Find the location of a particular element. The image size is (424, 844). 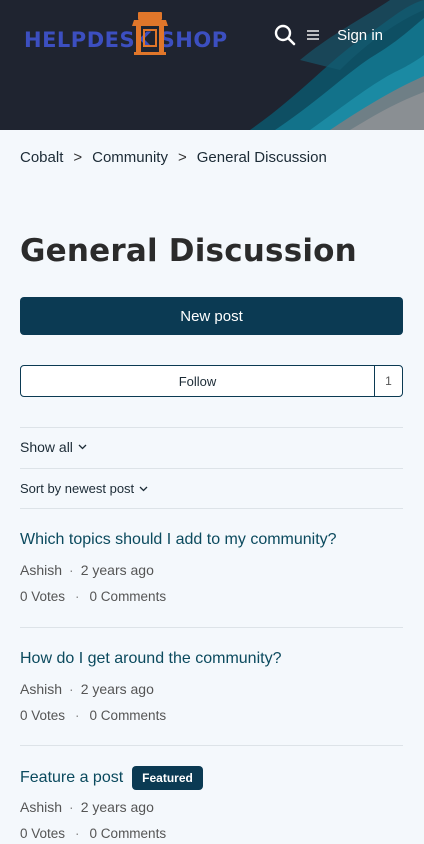

logo-text: HELPDESK SHOP is located at coordinates (126, 40).